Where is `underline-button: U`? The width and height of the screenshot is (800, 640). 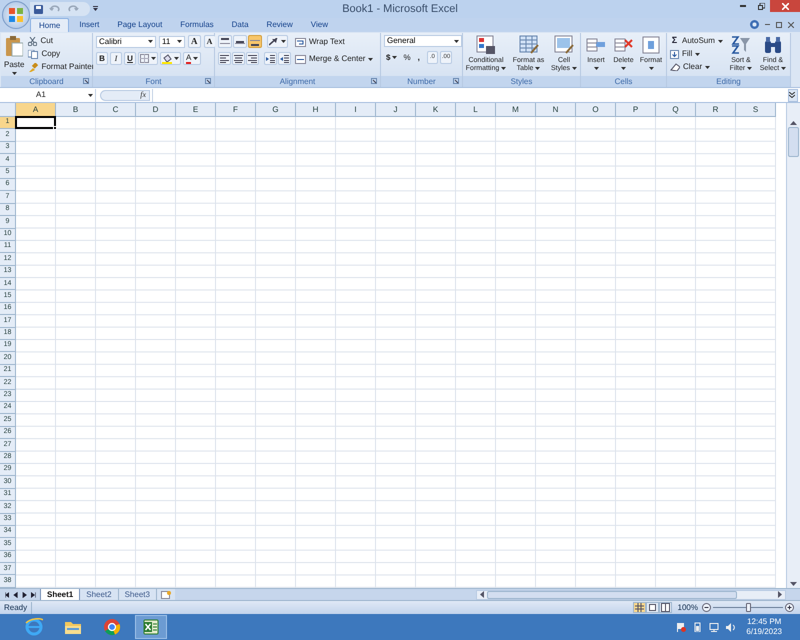 underline-button: U is located at coordinates (130, 58).